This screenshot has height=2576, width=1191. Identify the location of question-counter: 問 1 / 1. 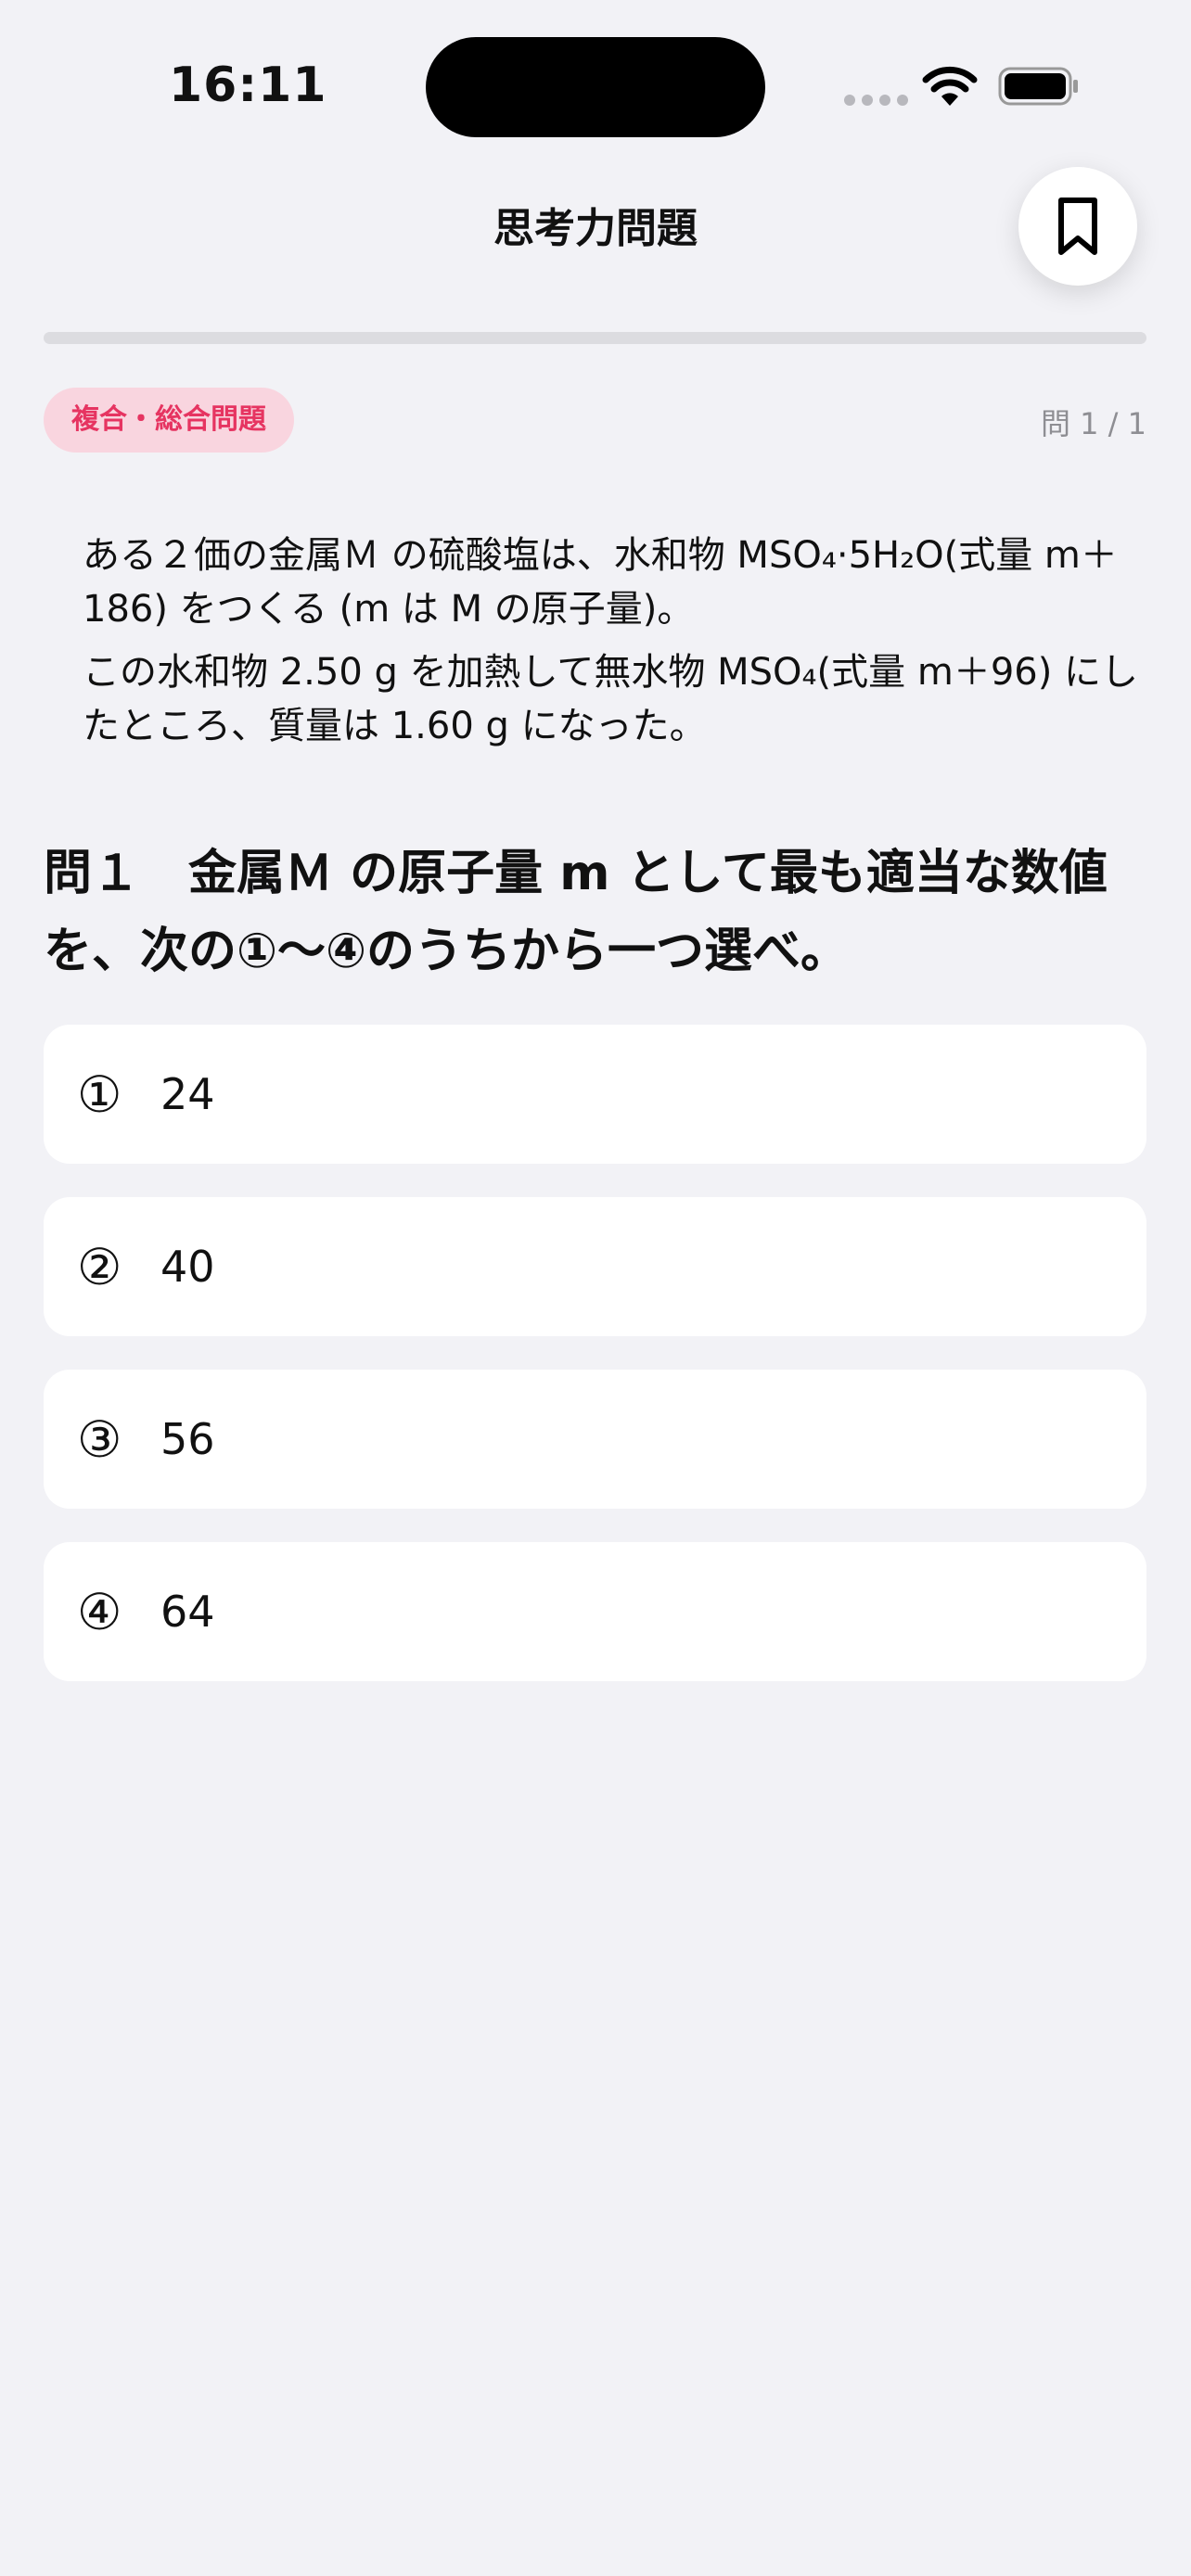
(1093, 423).